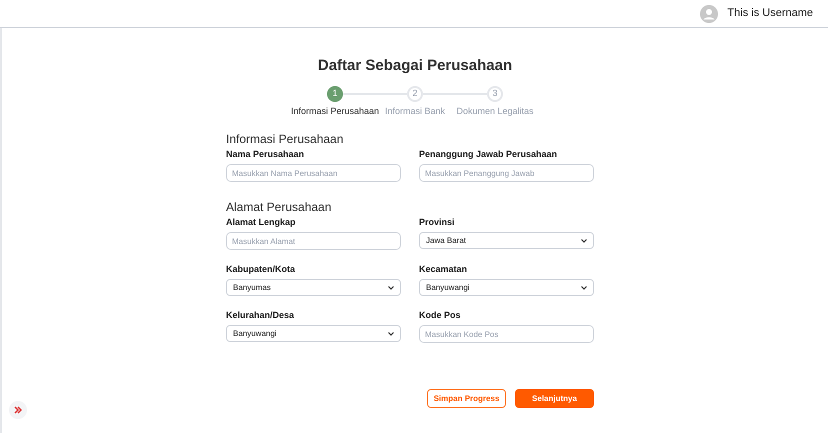  What do you see at coordinates (443, 269) in the screenshot?
I see `field-label: Kecamatan` at bounding box center [443, 269].